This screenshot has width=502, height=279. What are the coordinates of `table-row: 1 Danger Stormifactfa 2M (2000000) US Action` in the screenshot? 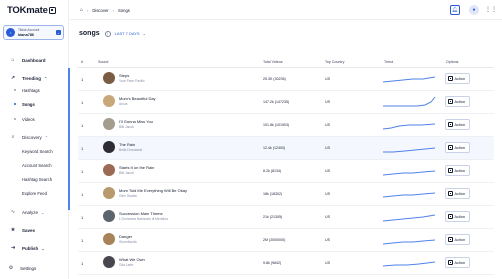 It's located at (286, 240).